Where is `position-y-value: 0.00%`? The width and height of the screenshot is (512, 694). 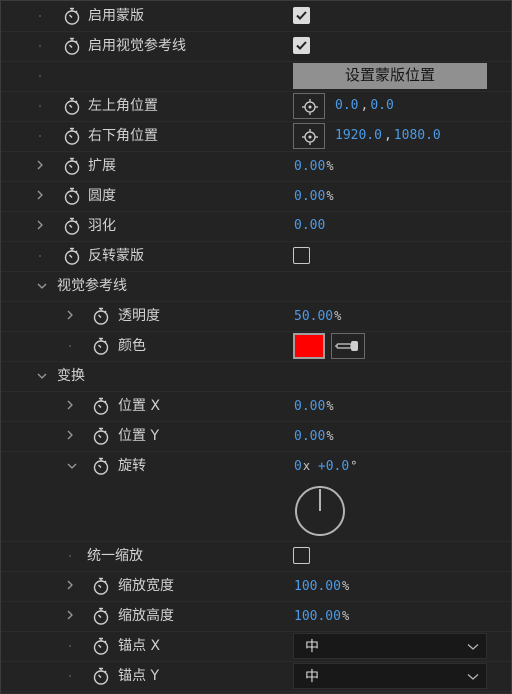
position-y-value: 0.00% is located at coordinates (314, 436).